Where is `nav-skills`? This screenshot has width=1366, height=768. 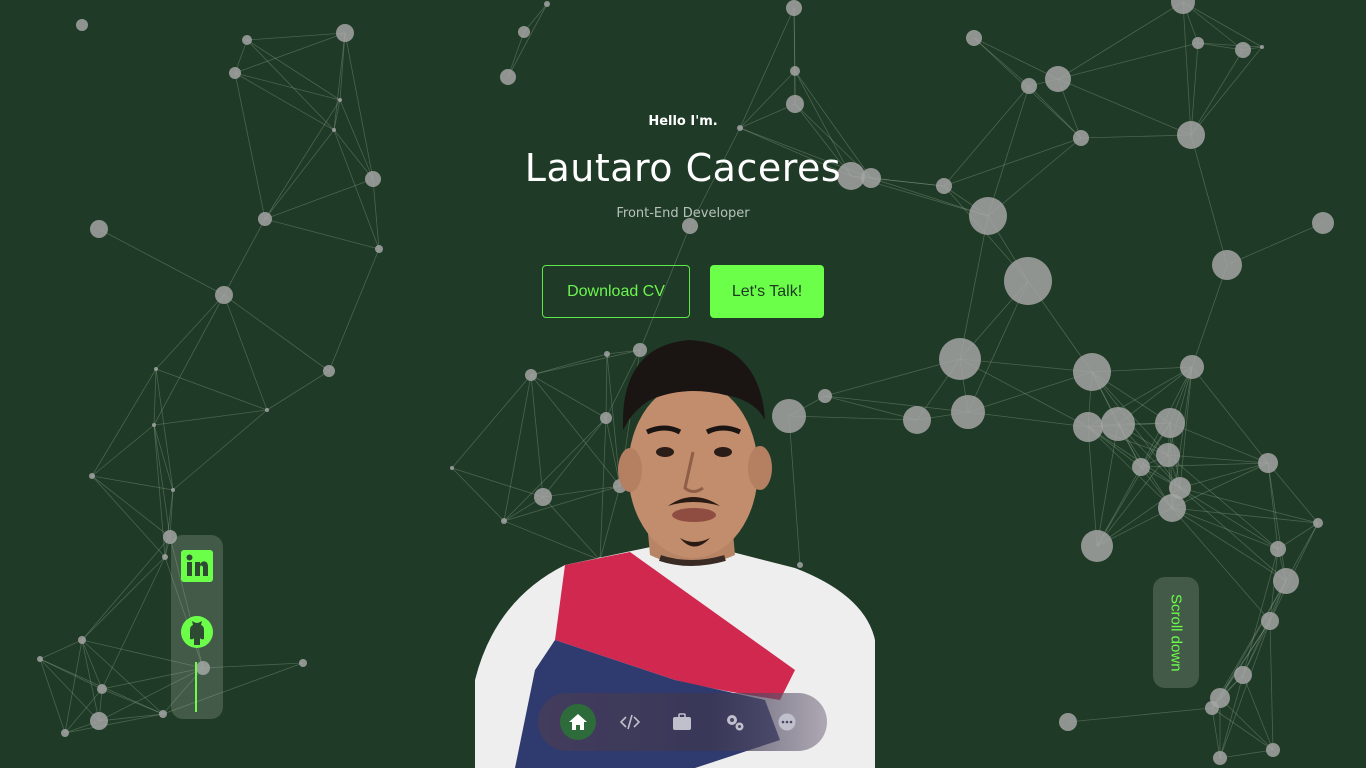 nav-skills is located at coordinates (735, 722).